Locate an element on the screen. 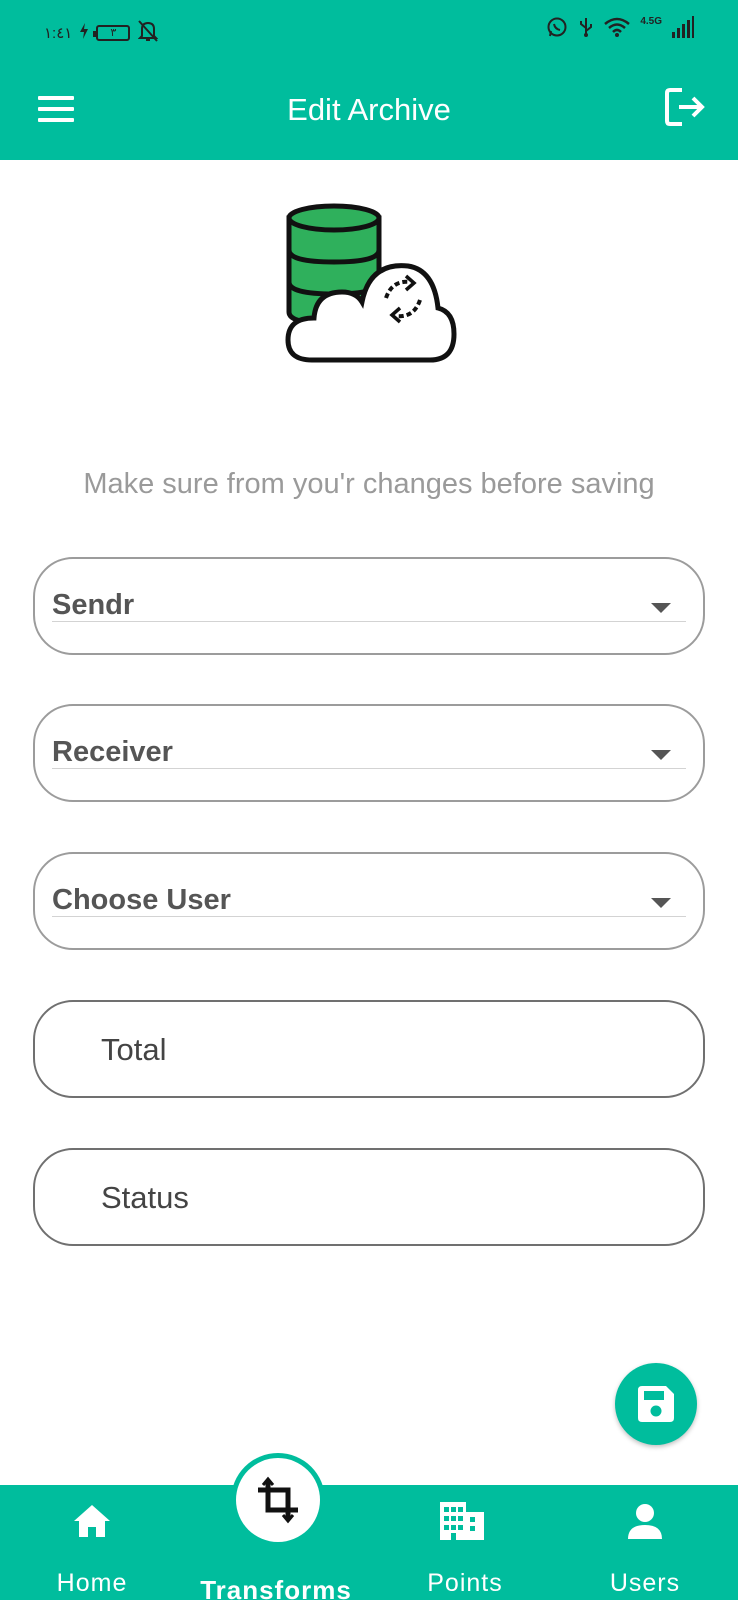  status-field is located at coordinates (369, 1197).